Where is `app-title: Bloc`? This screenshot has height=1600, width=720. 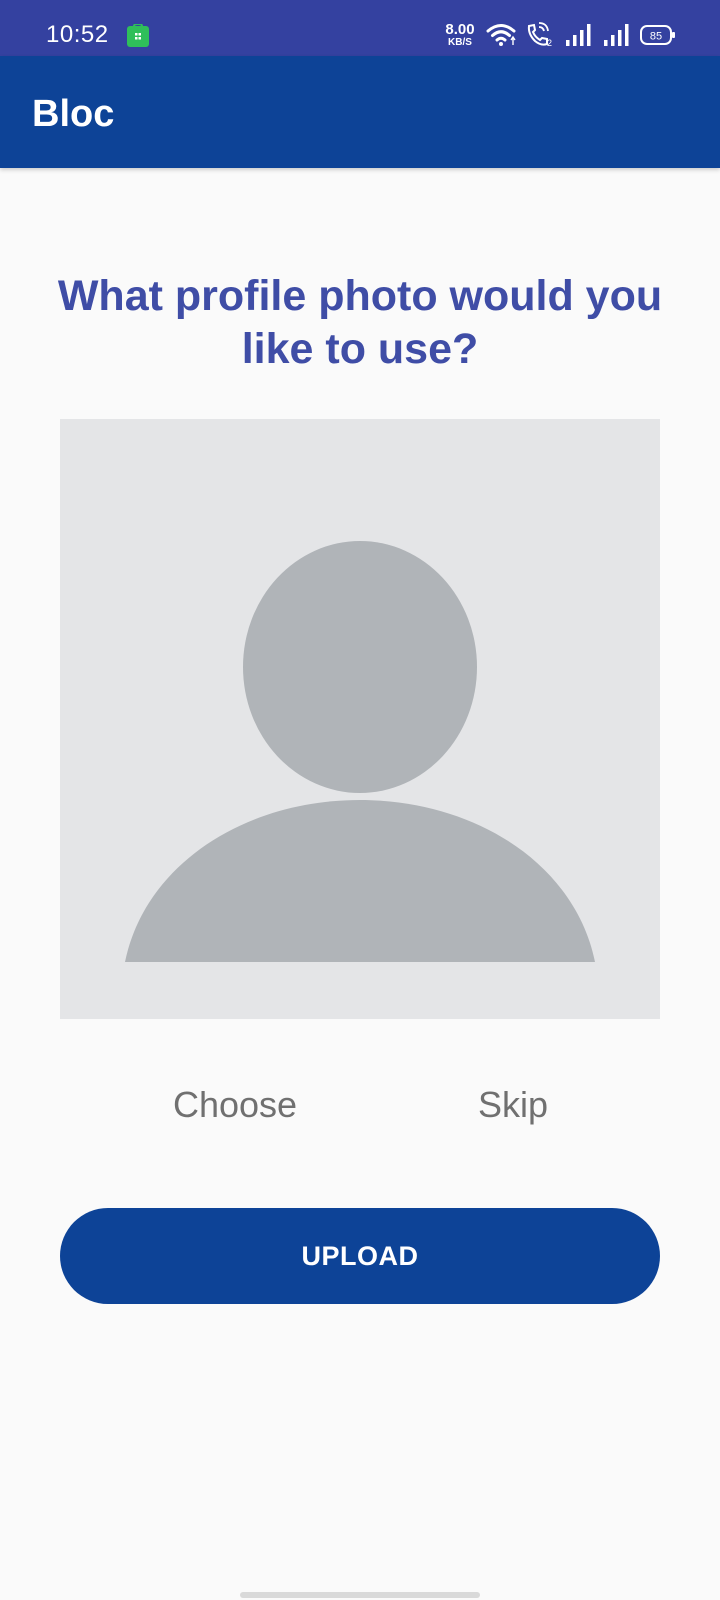 app-title: Bloc is located at coordinates (73, 114).